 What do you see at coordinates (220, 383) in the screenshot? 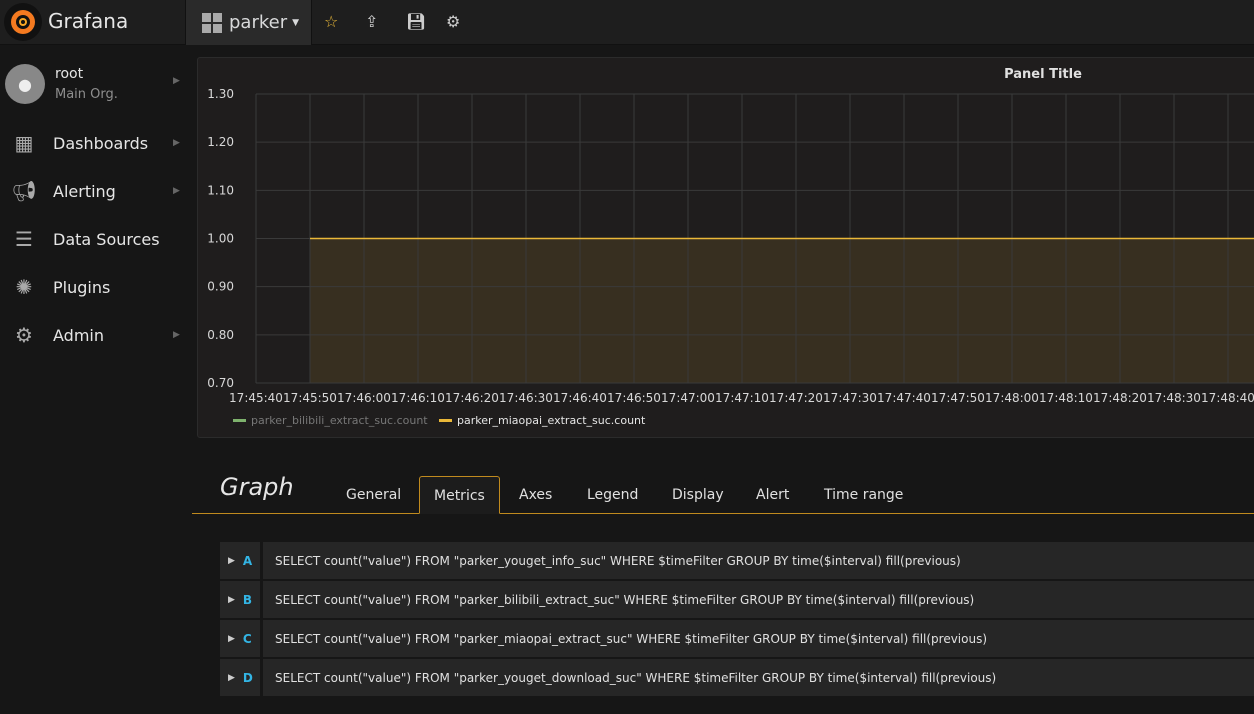
I see `y-tick-label: 0.70` at bounding box center [220, 383].